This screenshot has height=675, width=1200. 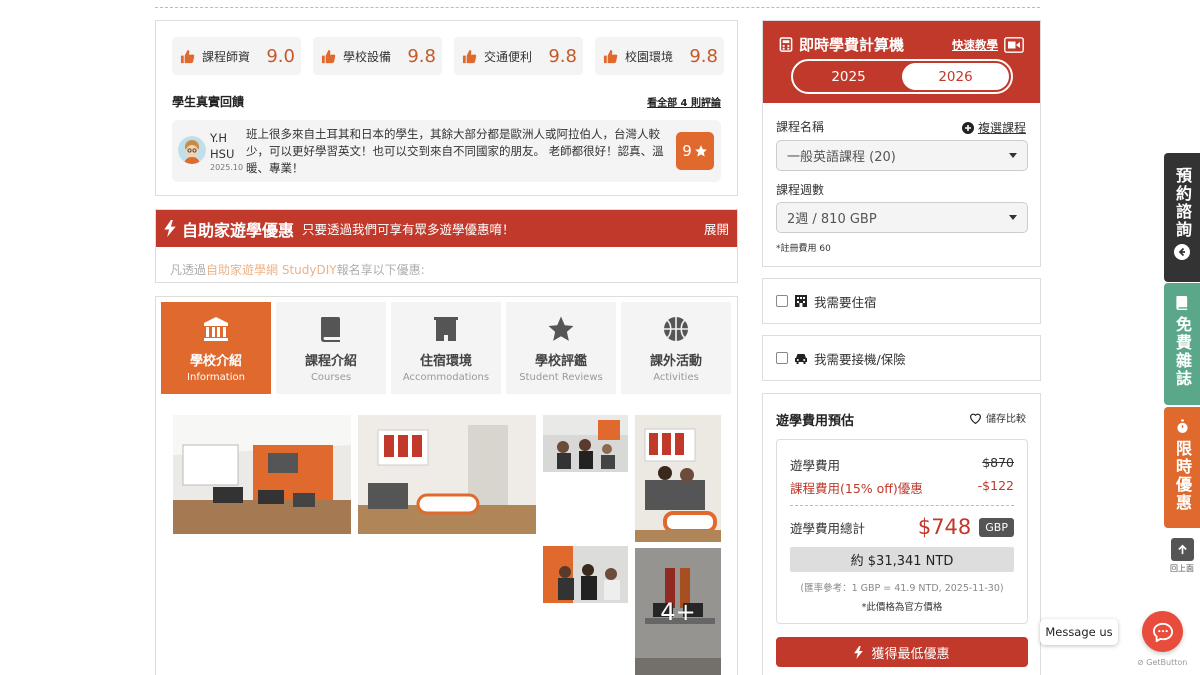 I want to click on tab-sublabel: Student Reviews, so click(x=561, y=377).